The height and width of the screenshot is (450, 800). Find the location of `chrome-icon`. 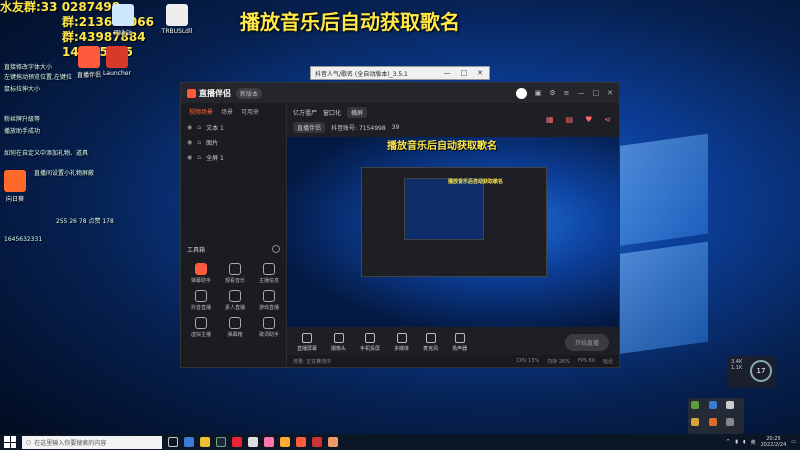

chrome-icon is located at coordinates (253, 442).